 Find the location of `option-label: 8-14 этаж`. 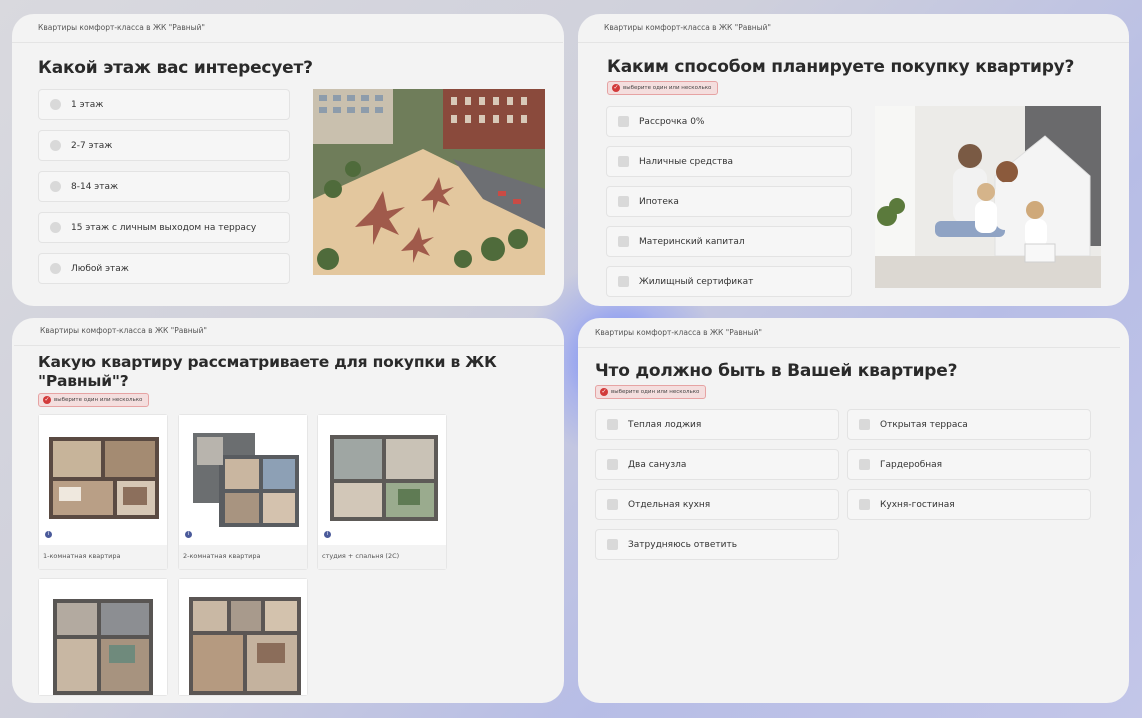

option-label: 8-14 этаж is located at coordinates (95, 186).